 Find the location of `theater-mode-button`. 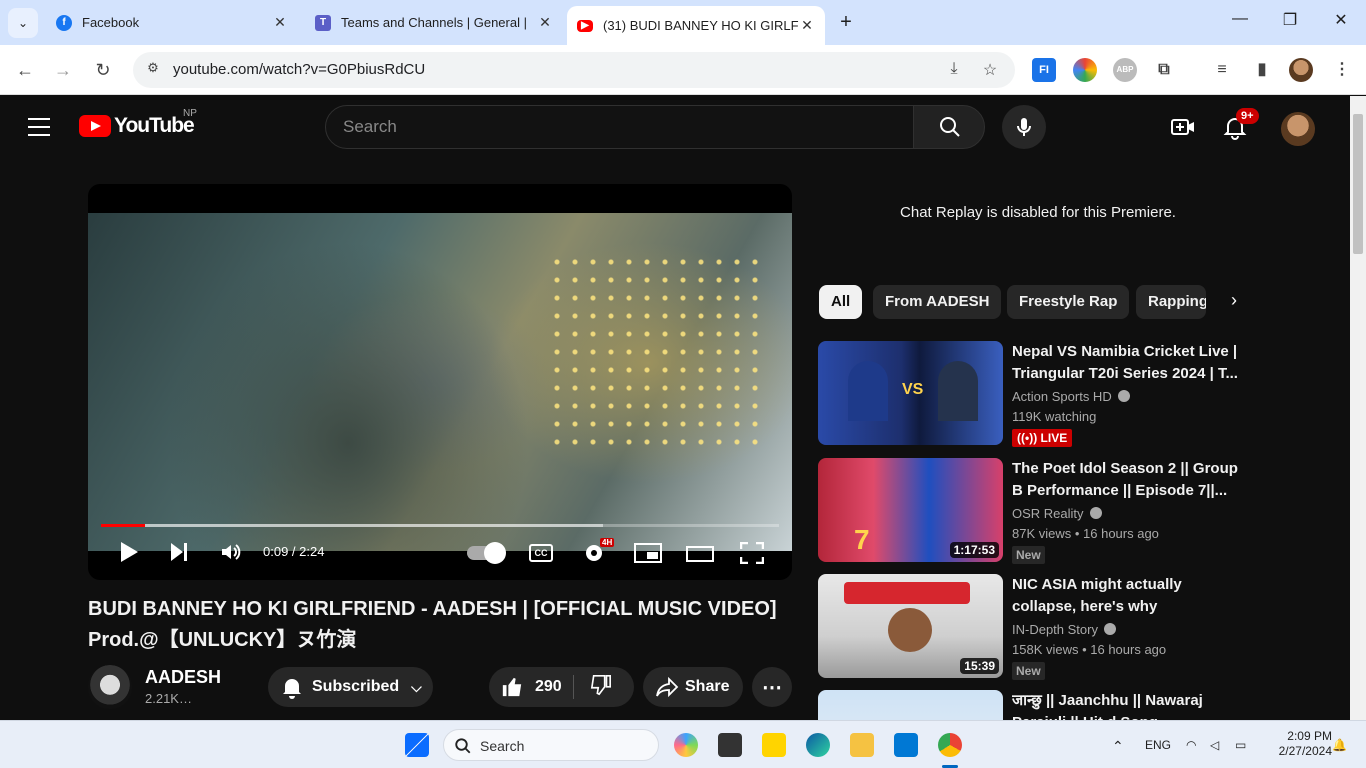

theater-mode-button is located at coordinates (700, 556).